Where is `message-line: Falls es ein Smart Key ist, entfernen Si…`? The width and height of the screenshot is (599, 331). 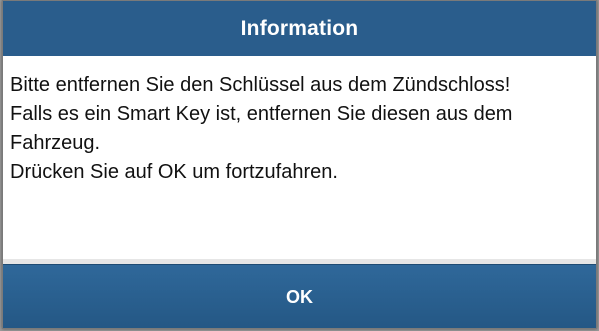
message-line: Falls es ein Smart Key ist, entfernen Si… is located at coordinates (261, 114).